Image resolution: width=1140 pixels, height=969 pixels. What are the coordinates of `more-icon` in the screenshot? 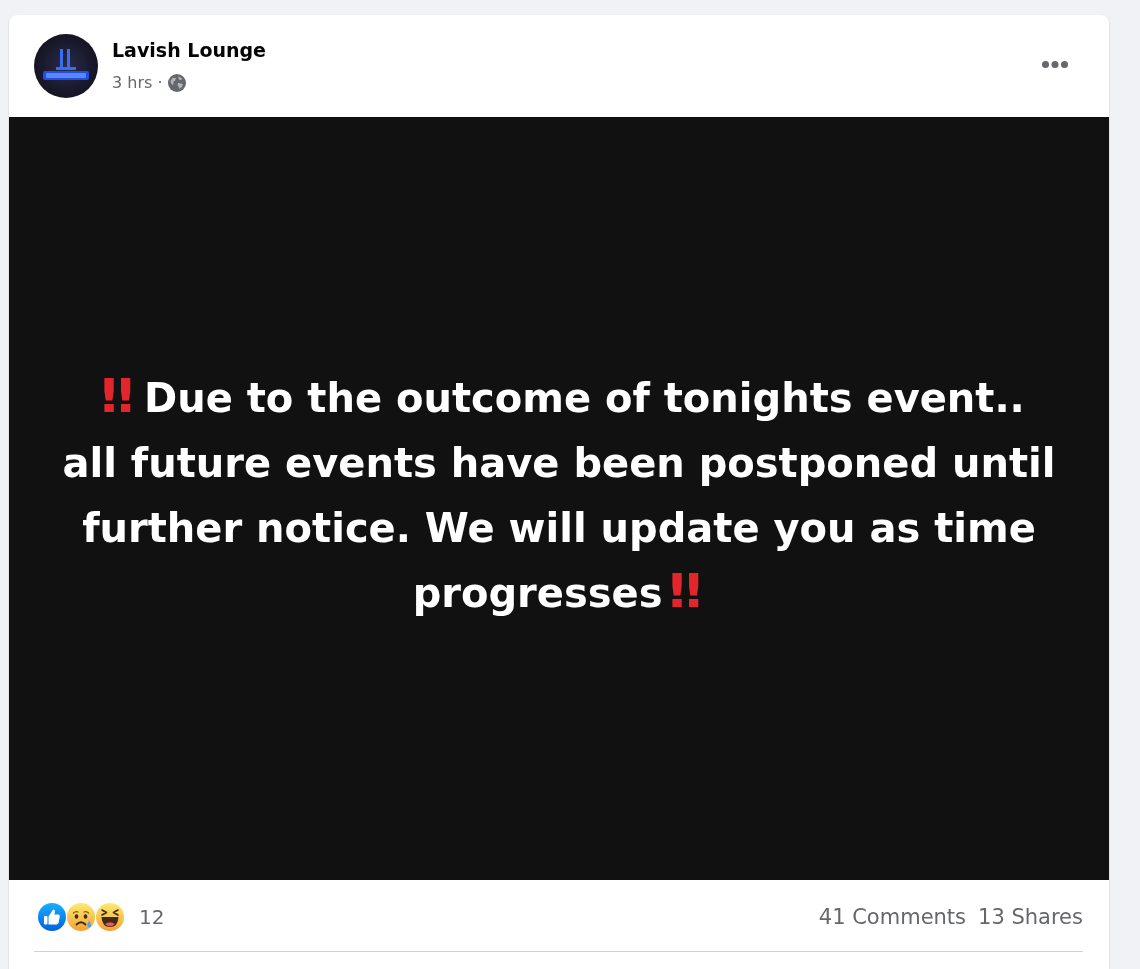 It's located at (1055, 64).